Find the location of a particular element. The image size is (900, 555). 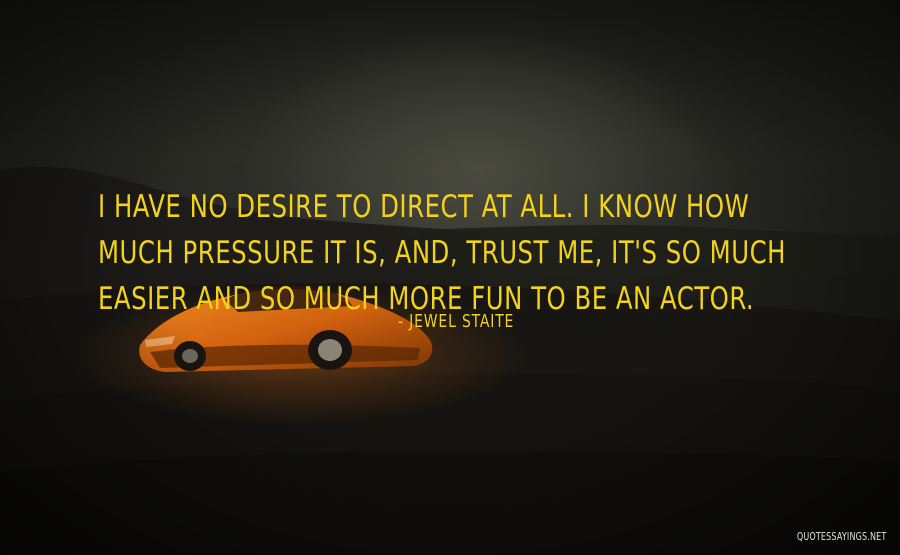

site-watermark: QUOTESSAYINGS.NET is located at coordinates (841, 537).